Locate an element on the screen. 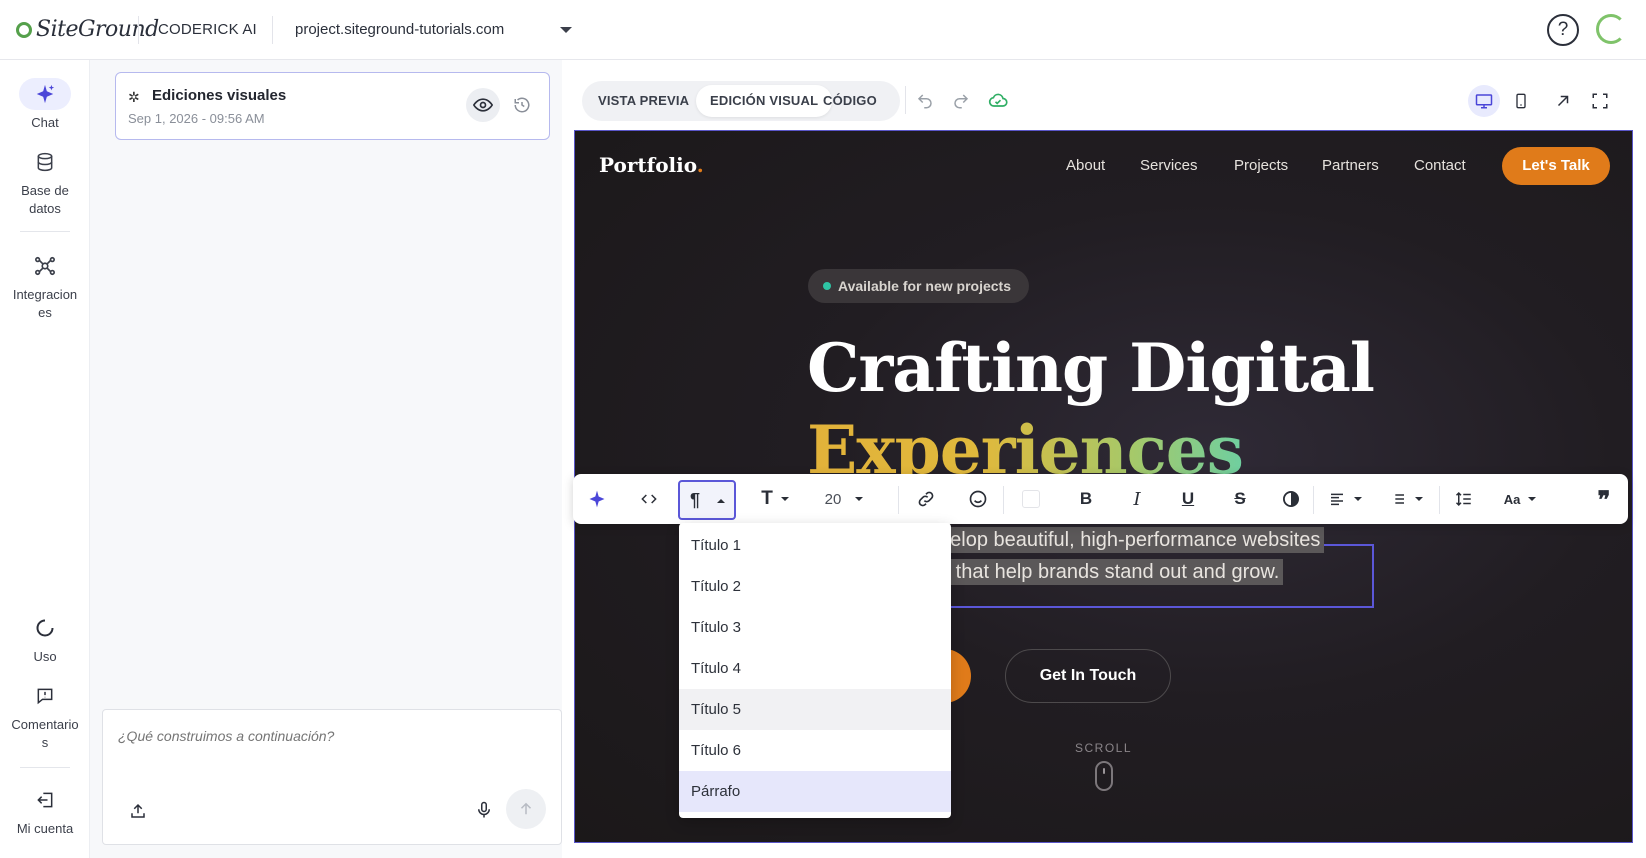  chat-input is located at coordinates (328, 736).